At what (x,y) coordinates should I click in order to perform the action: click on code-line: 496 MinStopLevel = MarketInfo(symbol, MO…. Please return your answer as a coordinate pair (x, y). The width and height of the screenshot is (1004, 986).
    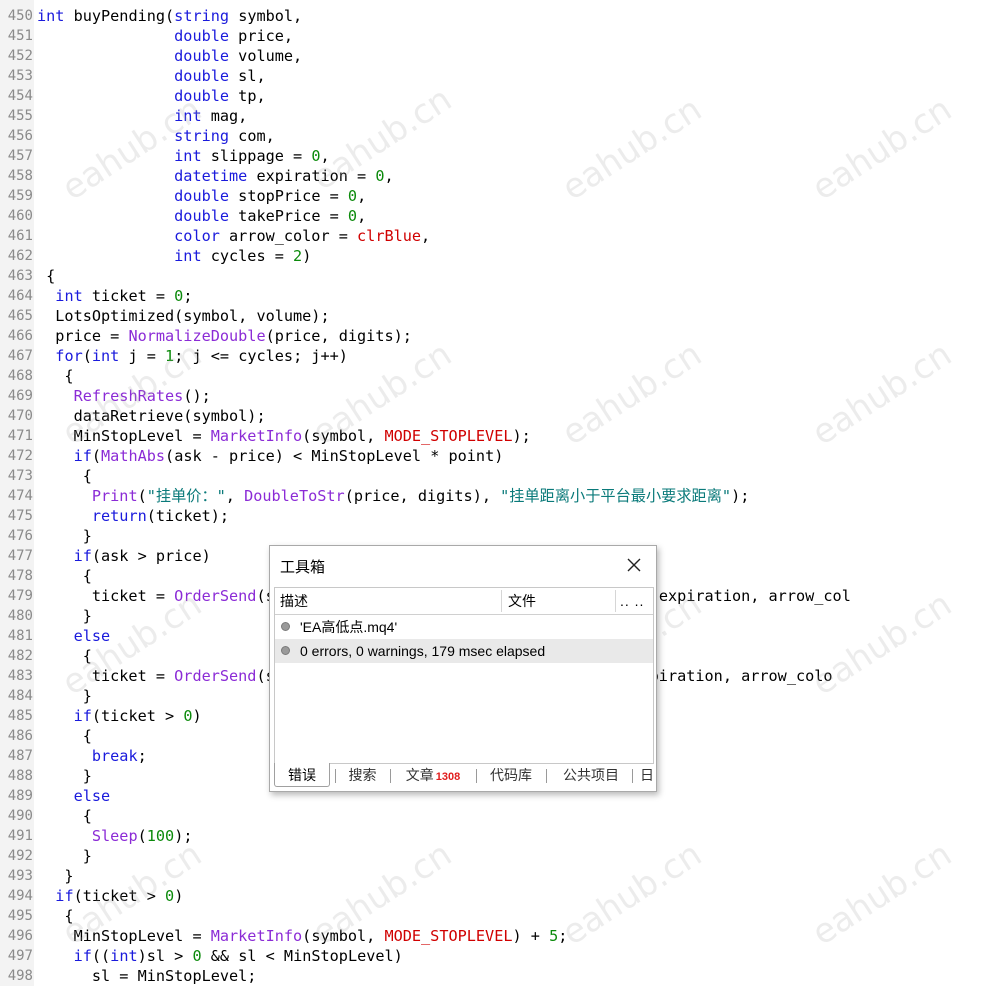
    Looking at the image, I should click on (502, 936).